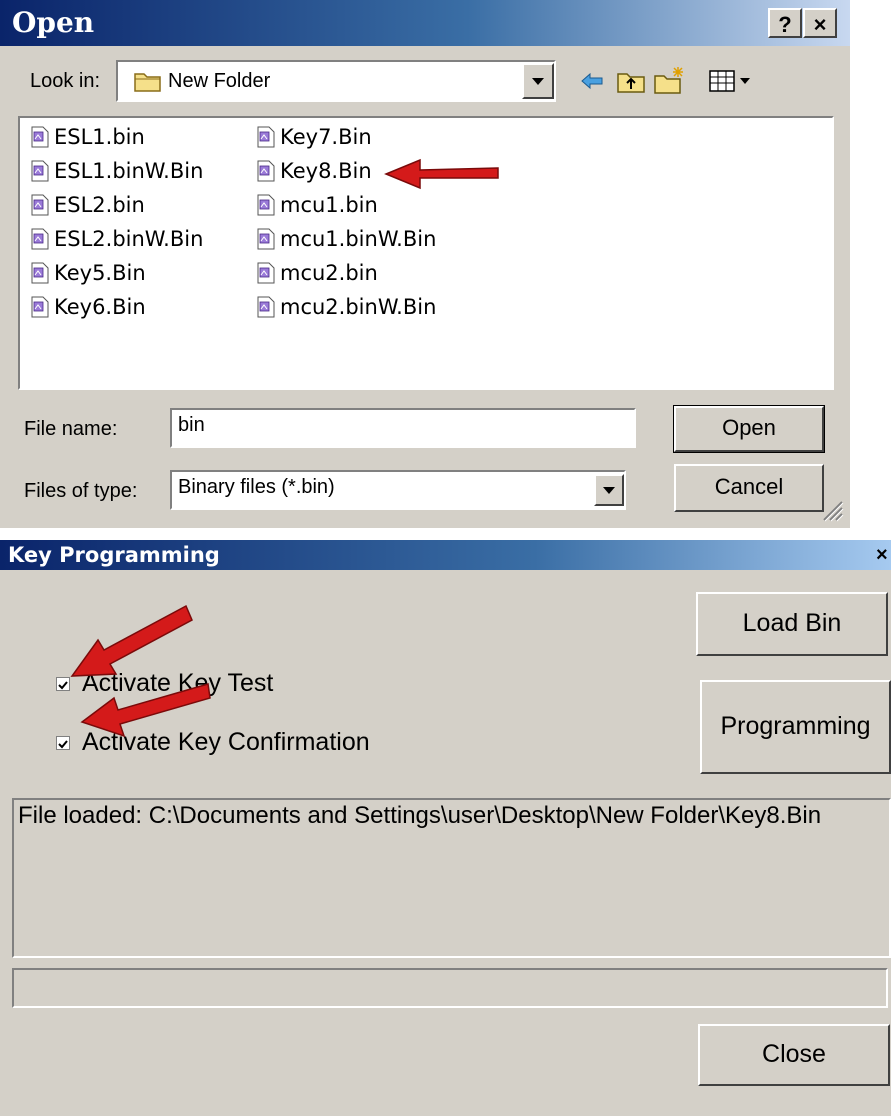 The height and width of the screenshot is (1116, 891). Describe the element at coordinates (785, 23) in the screenshot. I see `help-button: ?` at that location.